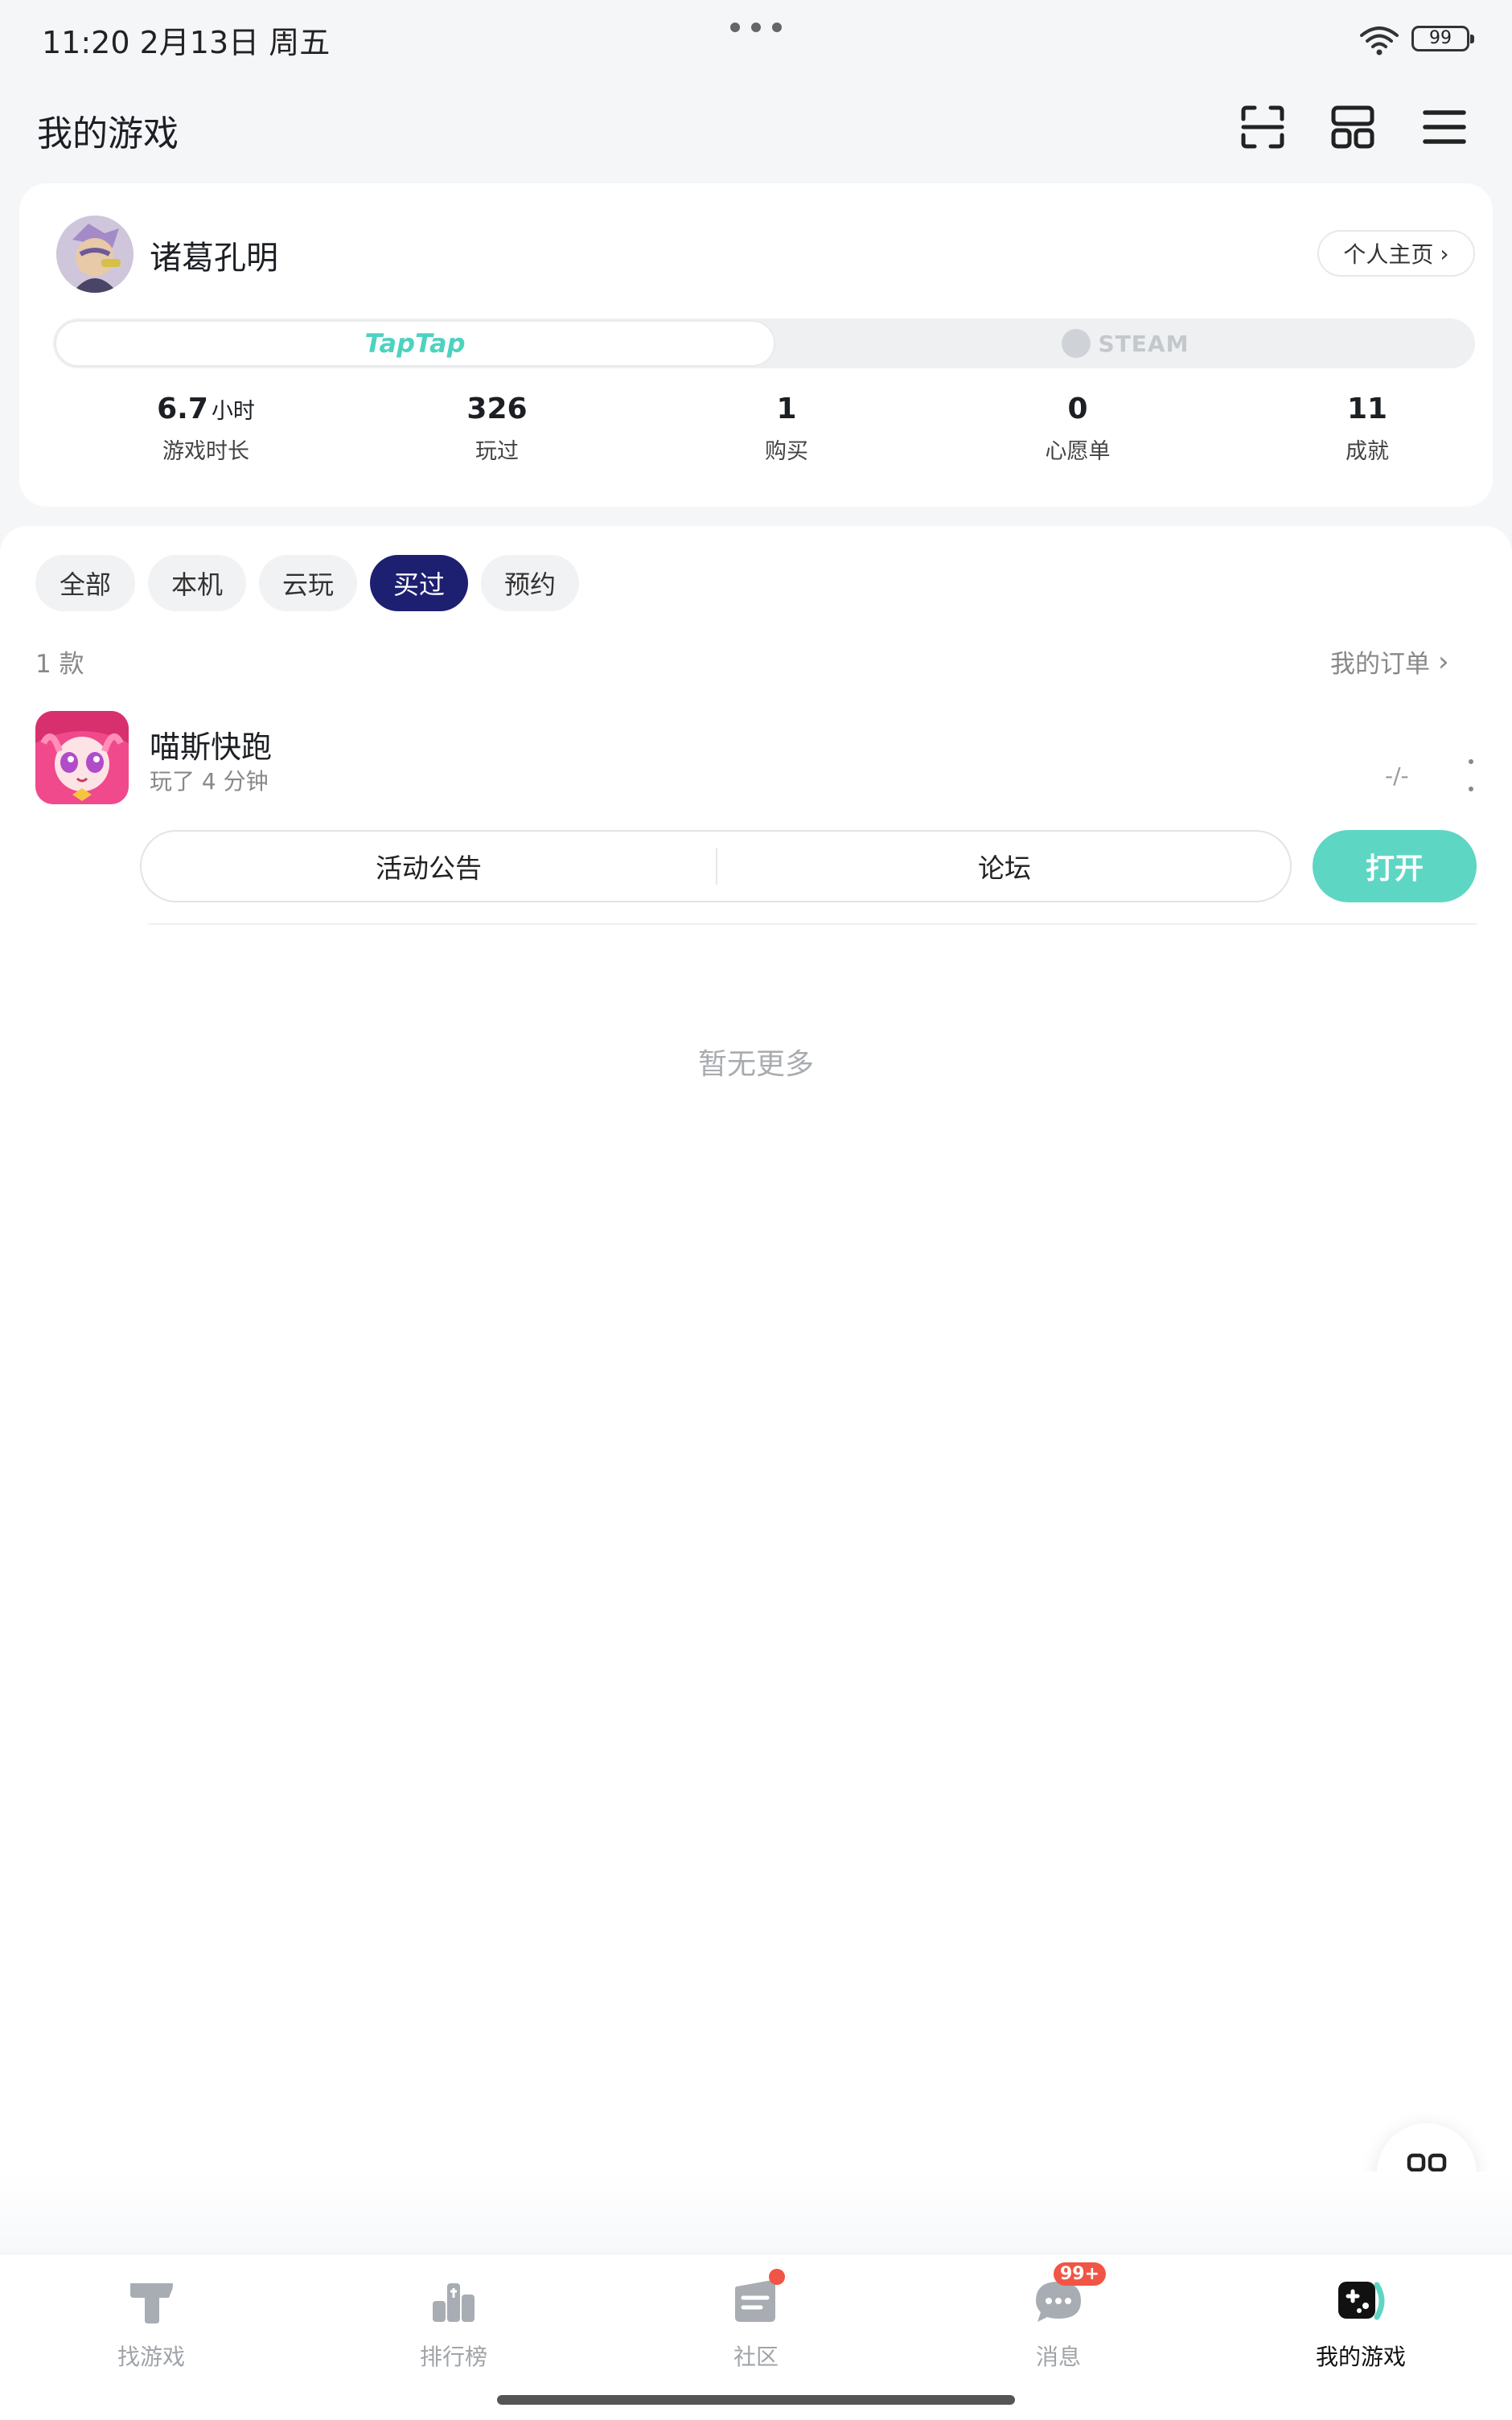 This screenshot has height=2420, width=1512. What do you see at coordinates (530, 583) in the screenshot?
I see `filter-reserved: 预约` at bounding box center [530, 583].